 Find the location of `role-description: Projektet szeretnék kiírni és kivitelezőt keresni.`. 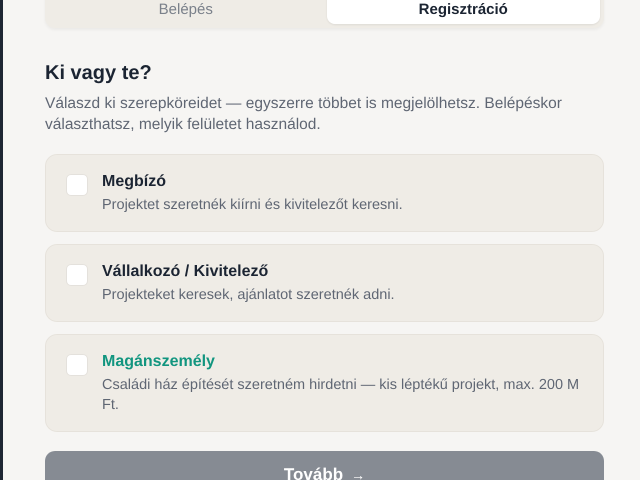

role-description: Projektet szeretnék kiírni és kivitelezőt keresni. is located at coordinates (252, 205).